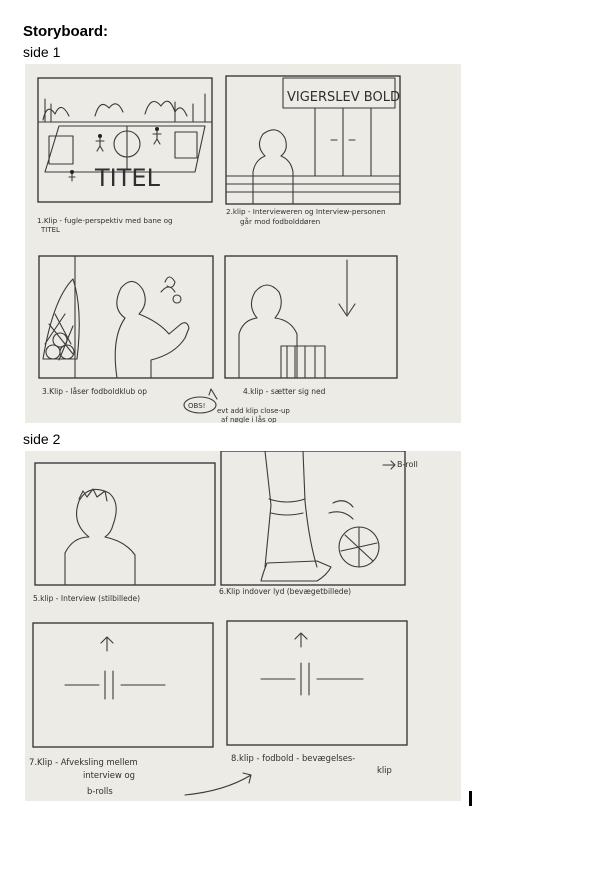 Image resolution: width=604 pixels, height=878 pixels. What do you see at coordinates (293, 758) in the screenshot?
I see `panel-8-caption: 8.klip - fodbold - bevægelses-` at bounding box center [293, 758].